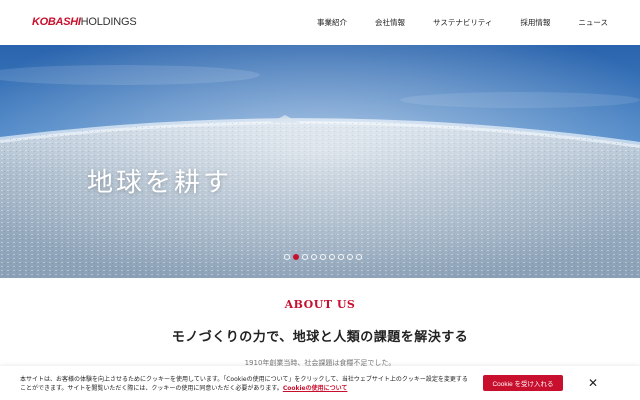 This screenshot has height=400, width=640. I want to click on kobashi-logo: KOBASHI HOLDINGS, so click(84, 22).